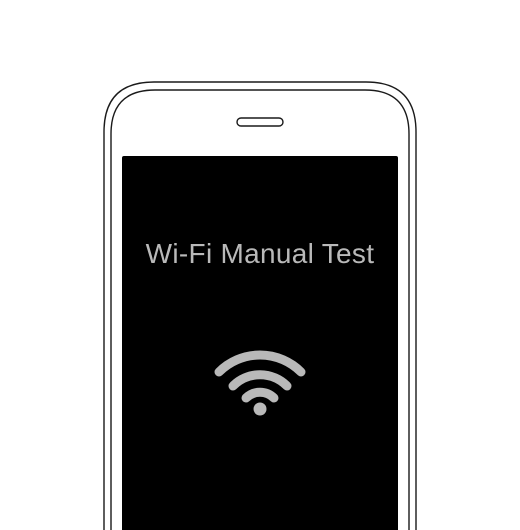 The height and width of the screenshot is (530, 520). What do you see at coordinates (260, 383) in the screenshot?
I see `wifi-icon` at bounding box center [260, 383].